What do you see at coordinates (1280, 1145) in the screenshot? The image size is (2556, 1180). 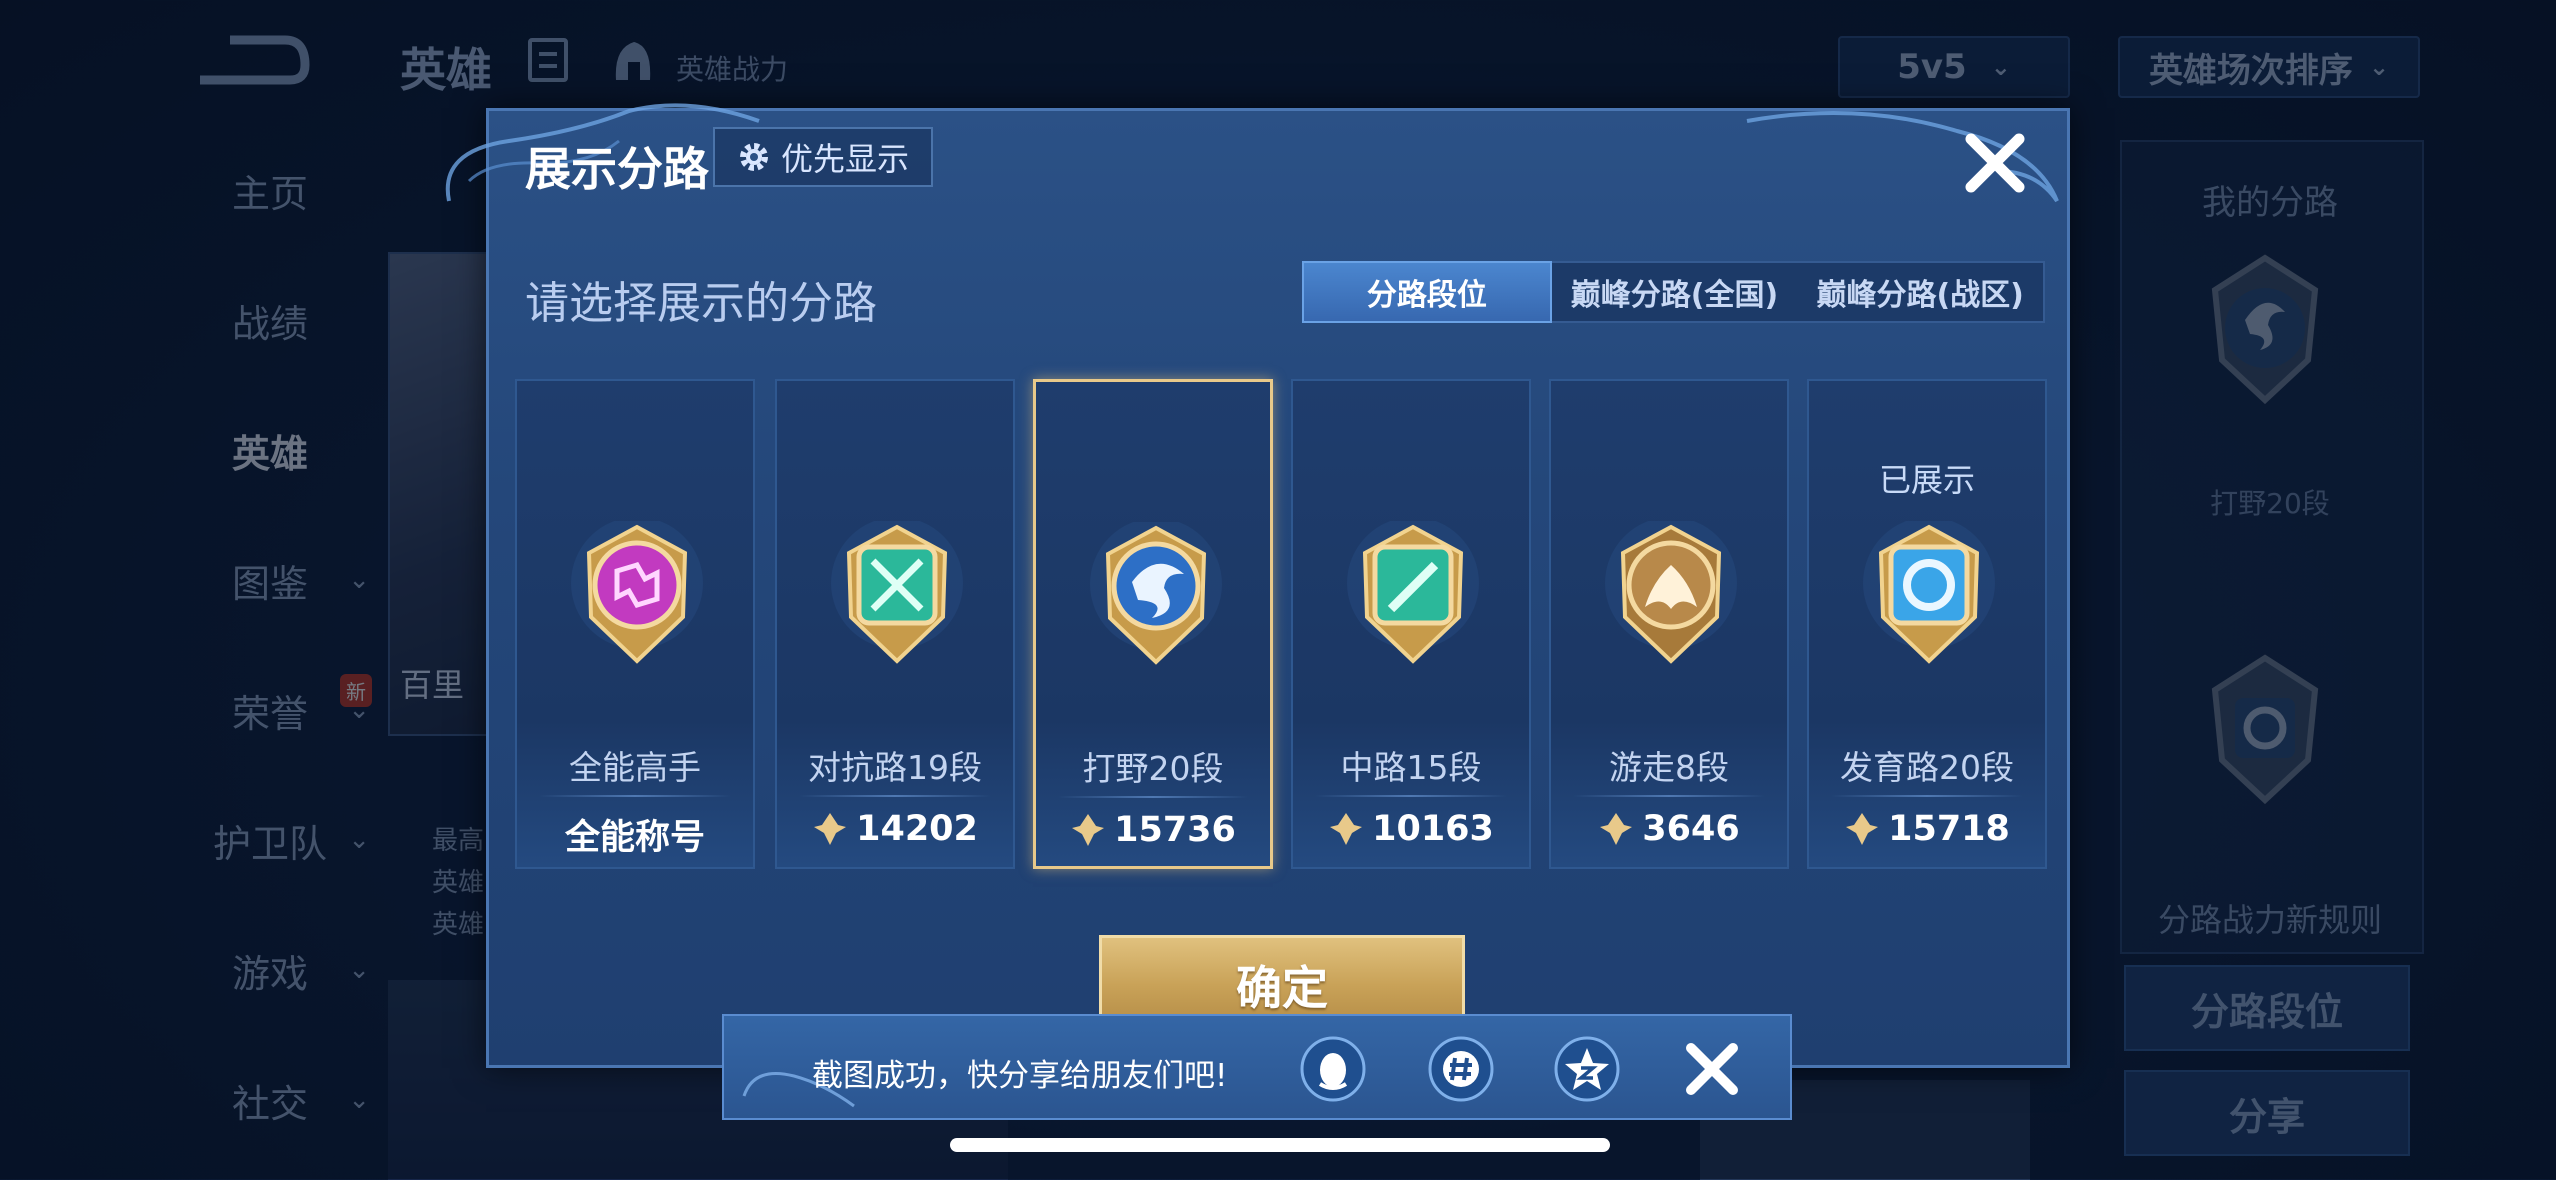 I see `home-indicator` at bounding box center [1280, 1145].